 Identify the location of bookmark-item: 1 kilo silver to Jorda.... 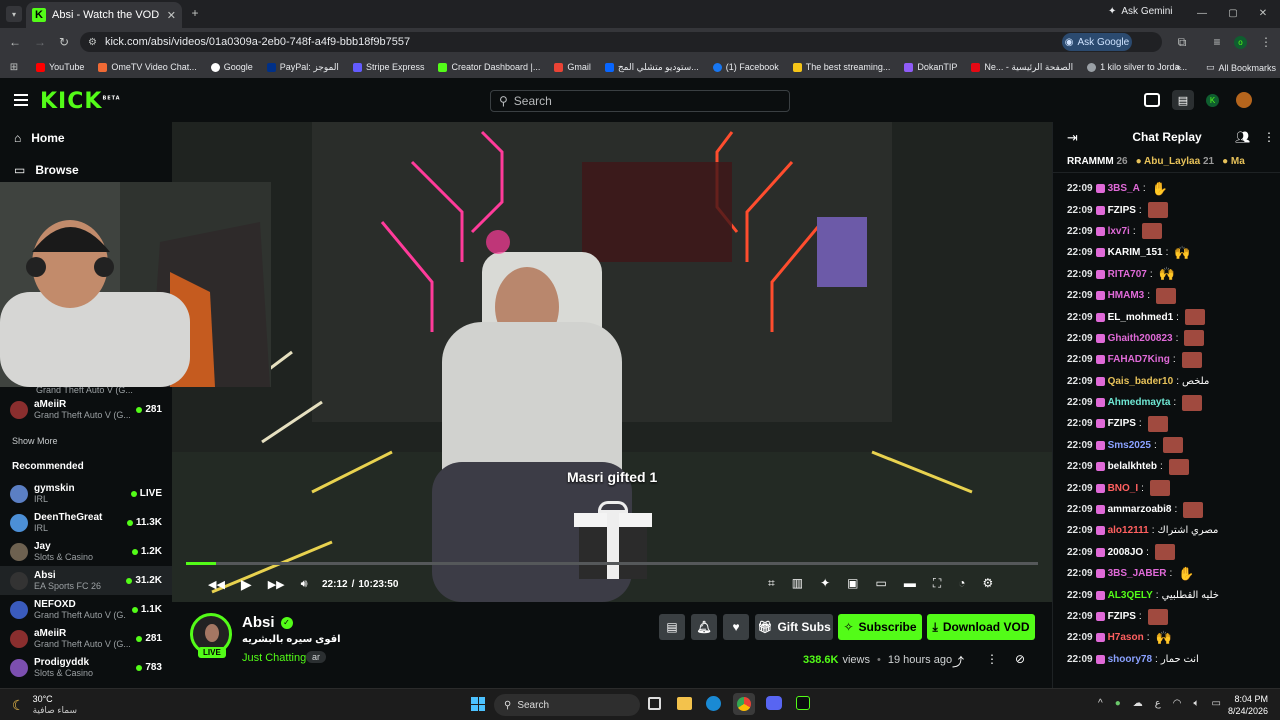
(1137, 67).